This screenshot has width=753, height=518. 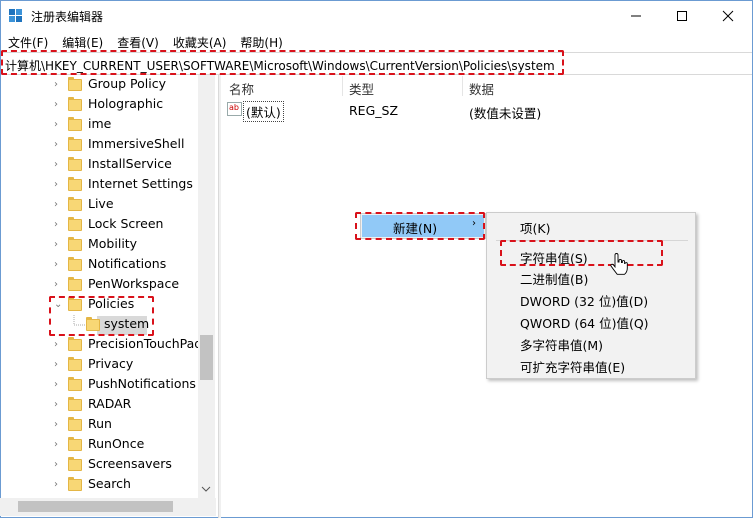 I want to click on tree-item-label: PushNotifications, so click(x=142, y=383).